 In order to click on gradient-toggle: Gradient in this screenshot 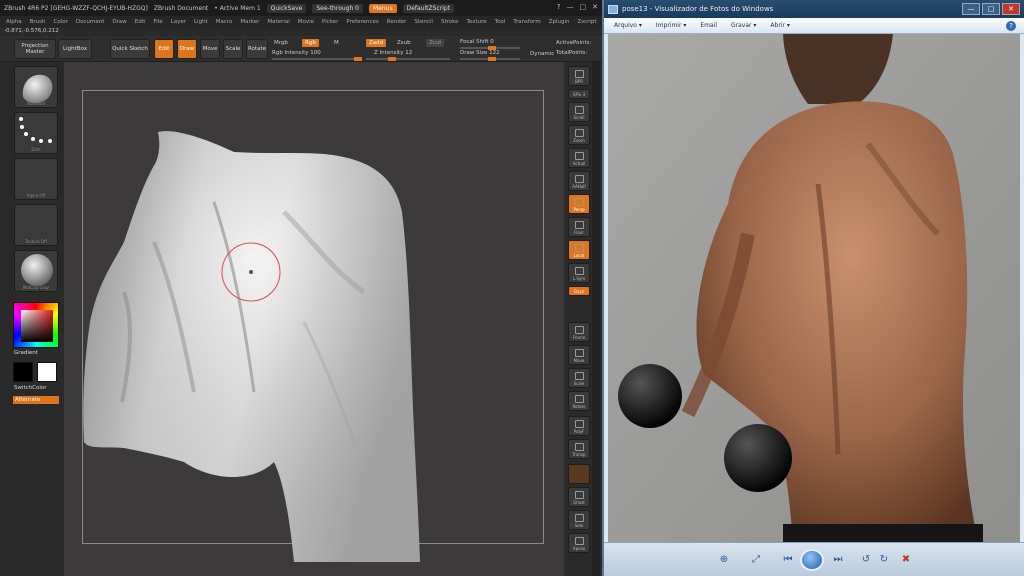, I will do `click(26, 353)`.